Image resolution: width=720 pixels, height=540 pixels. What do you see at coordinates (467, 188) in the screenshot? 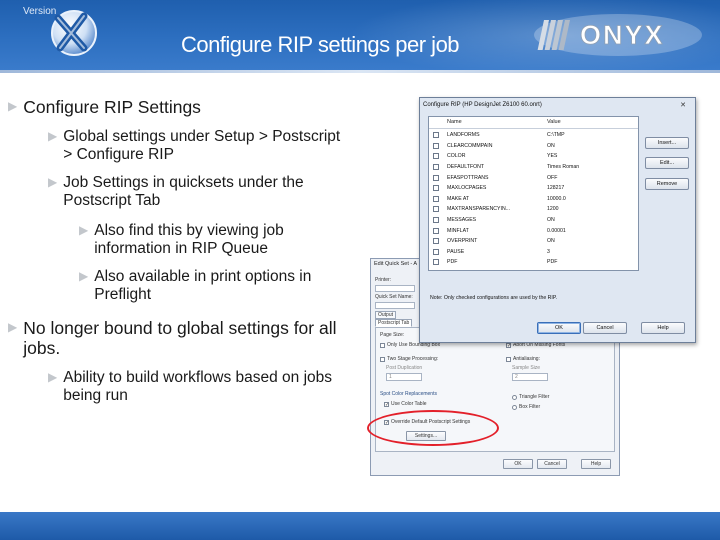
I see `config-name: MAXLOCPAGES` at bounding box center [467, 188].